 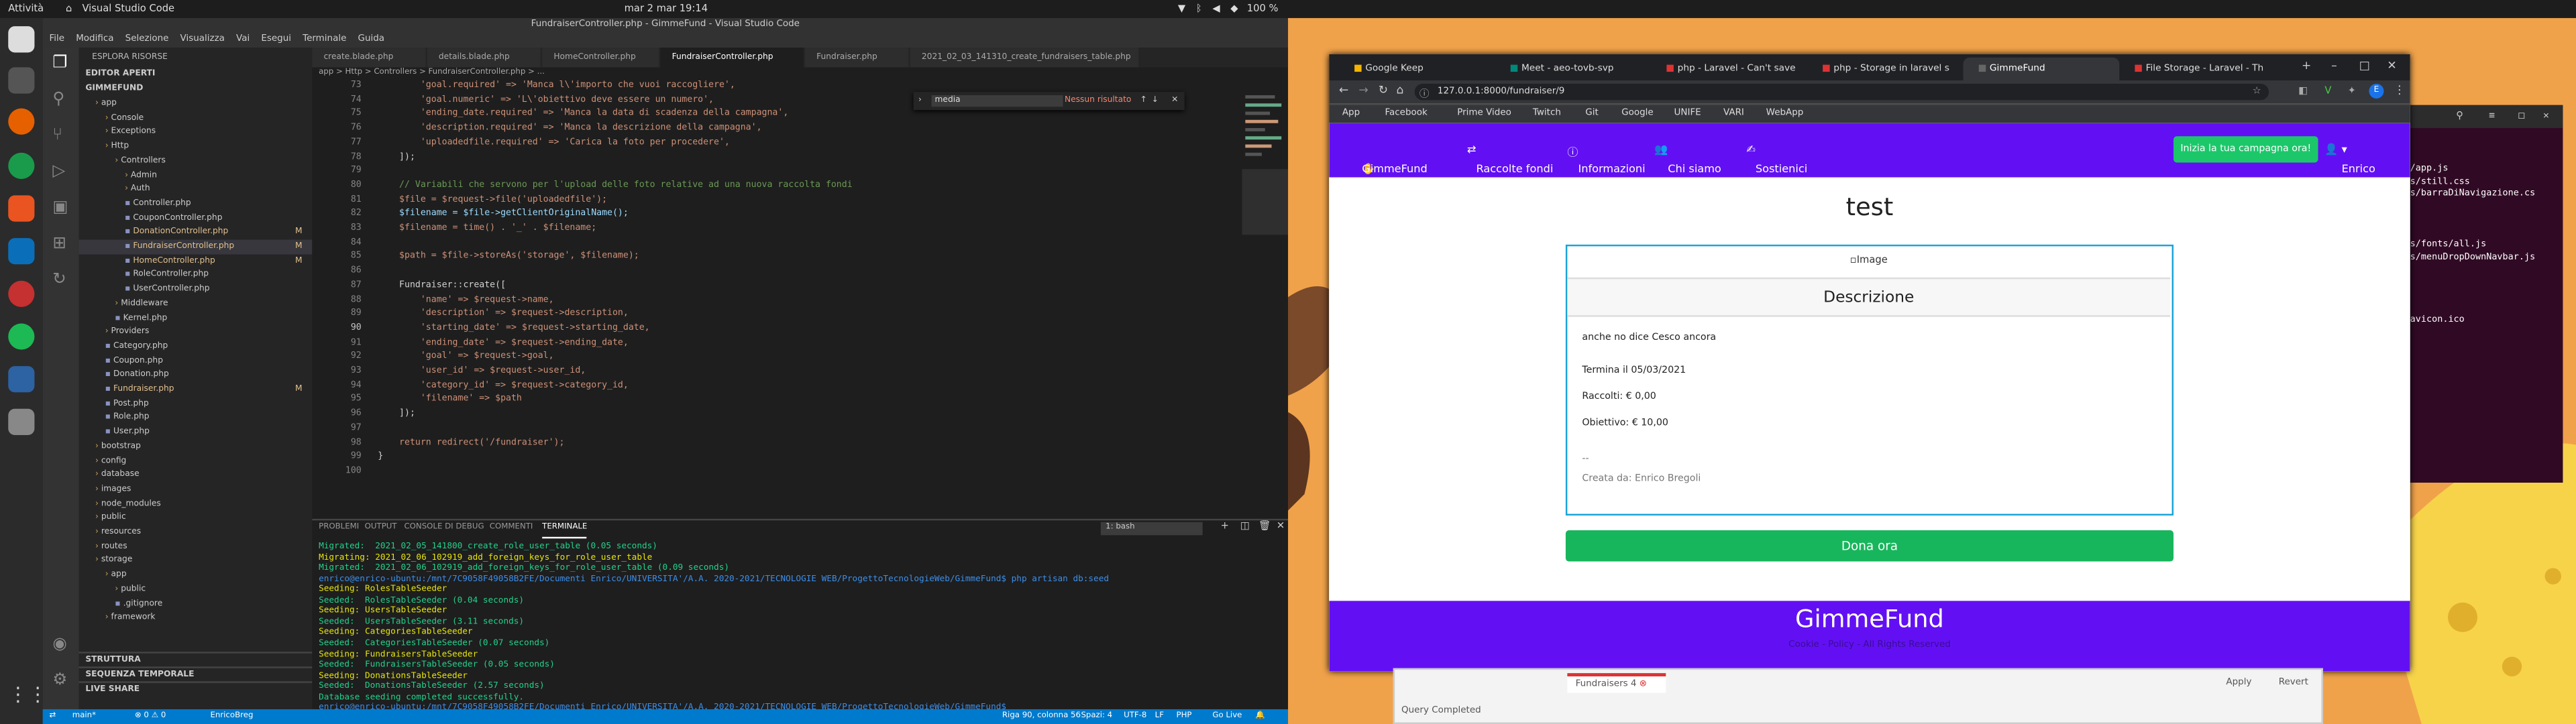 What do you see at coordinates (1606, 159) in the screenshot?
I see `nav-informazioni: ⓘ Informazioni` at bounding box center [1606, 159].